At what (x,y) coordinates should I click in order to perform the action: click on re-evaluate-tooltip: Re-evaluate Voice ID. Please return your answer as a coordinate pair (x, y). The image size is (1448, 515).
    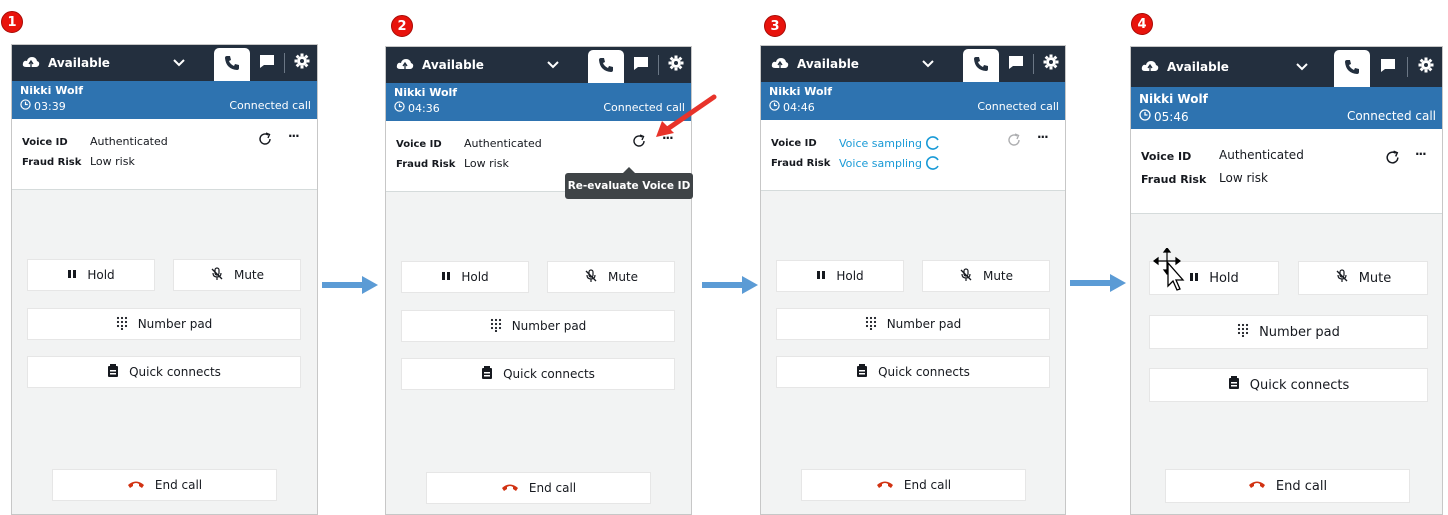
    Looking at the image, I should click on (629, 183).